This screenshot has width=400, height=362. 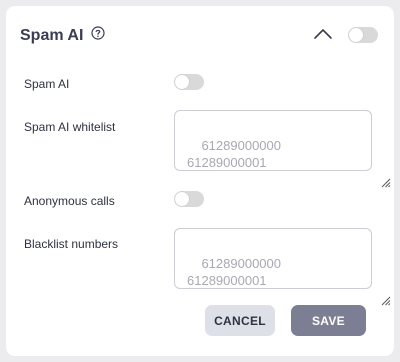 I want to click on blacklist-textarea: 61289000000 61289000001, so click(x=282, y=267).